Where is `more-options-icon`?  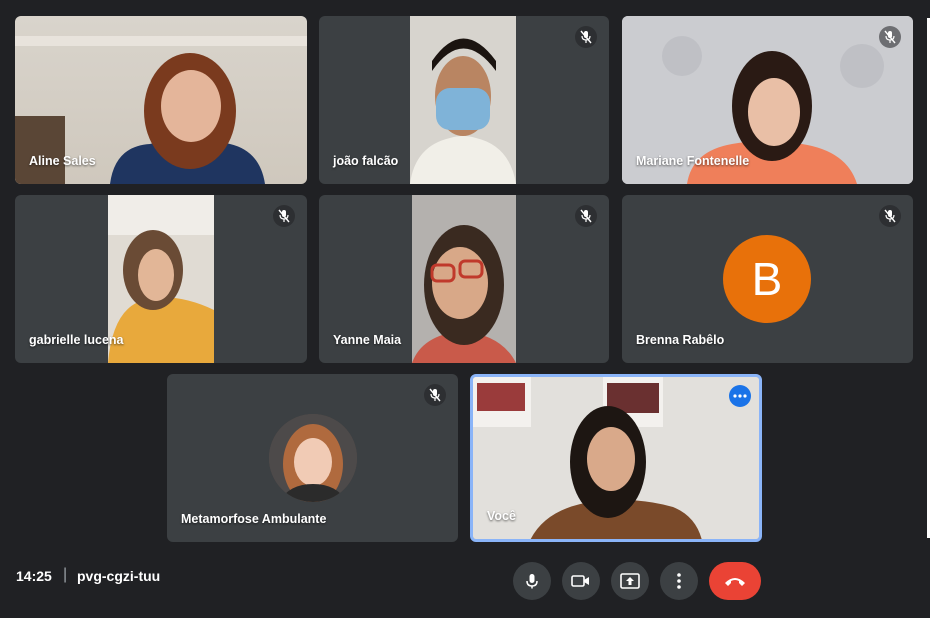 more-options-icon is located at coordinates (679, 581).